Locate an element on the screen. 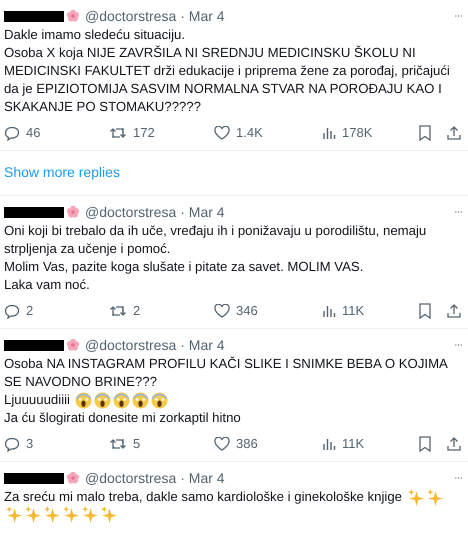 This screenshot has height=541, width=468. like-count: 1.4K is located at coordinates (249, 133).